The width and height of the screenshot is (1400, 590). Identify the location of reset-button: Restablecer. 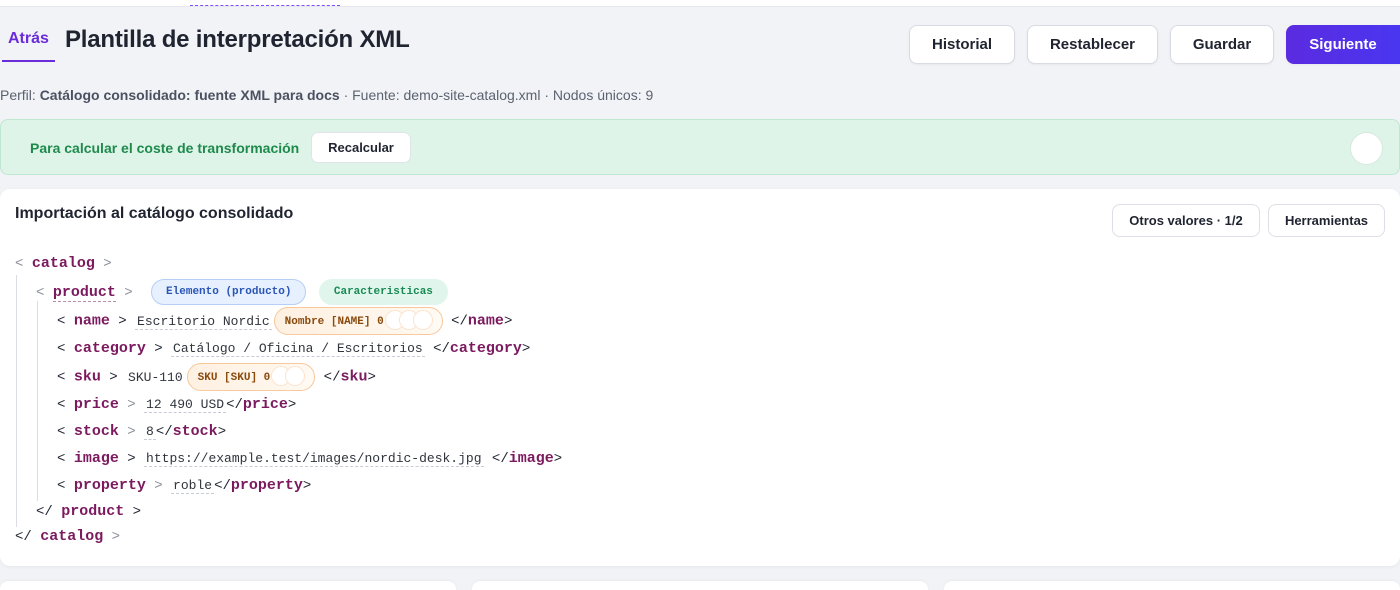
(1092, 44).